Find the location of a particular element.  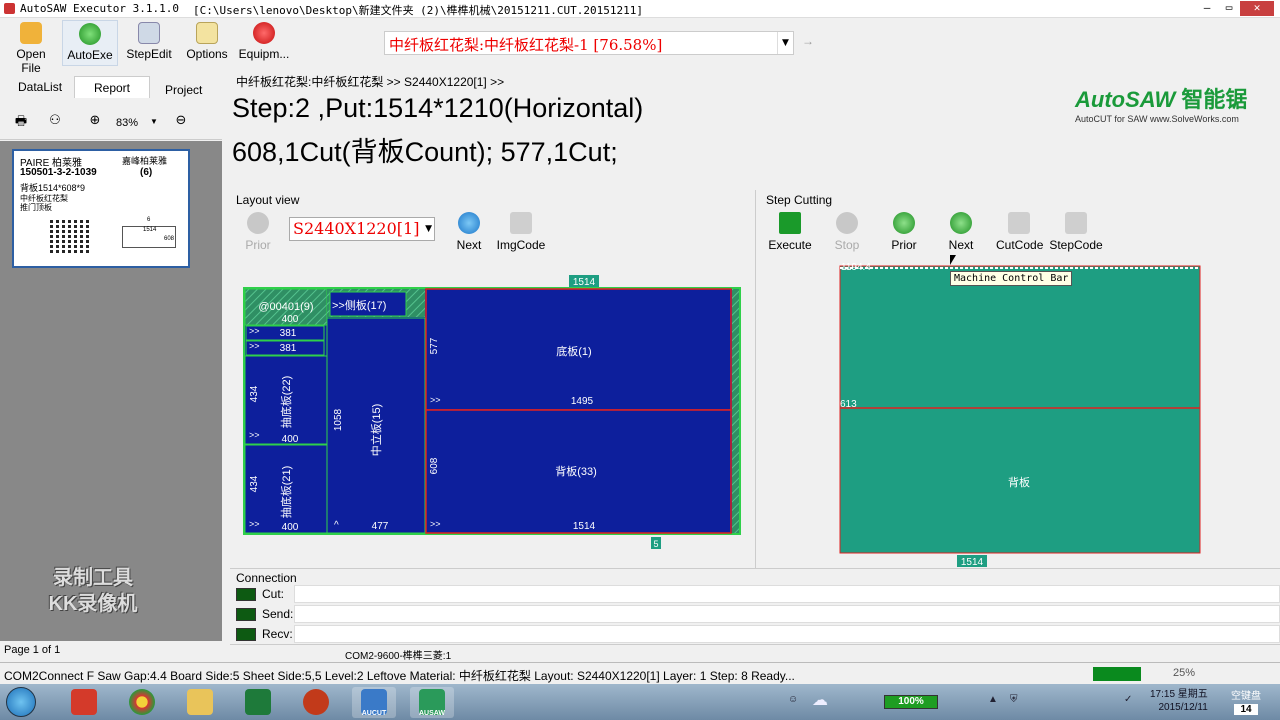

app-title: AutoSAW Executor 3.1.1.0 is located at coordinates (99, 8).